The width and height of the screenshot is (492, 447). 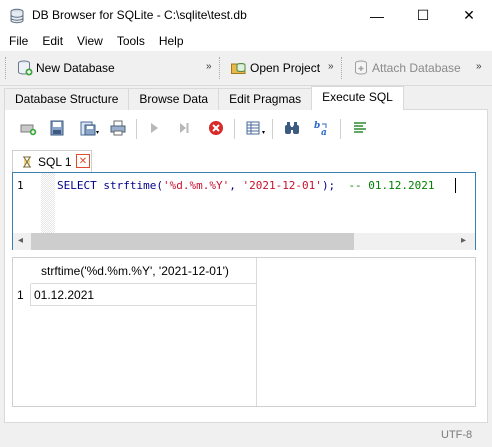 I want to click on print-icon, so click(x=118, y=128).